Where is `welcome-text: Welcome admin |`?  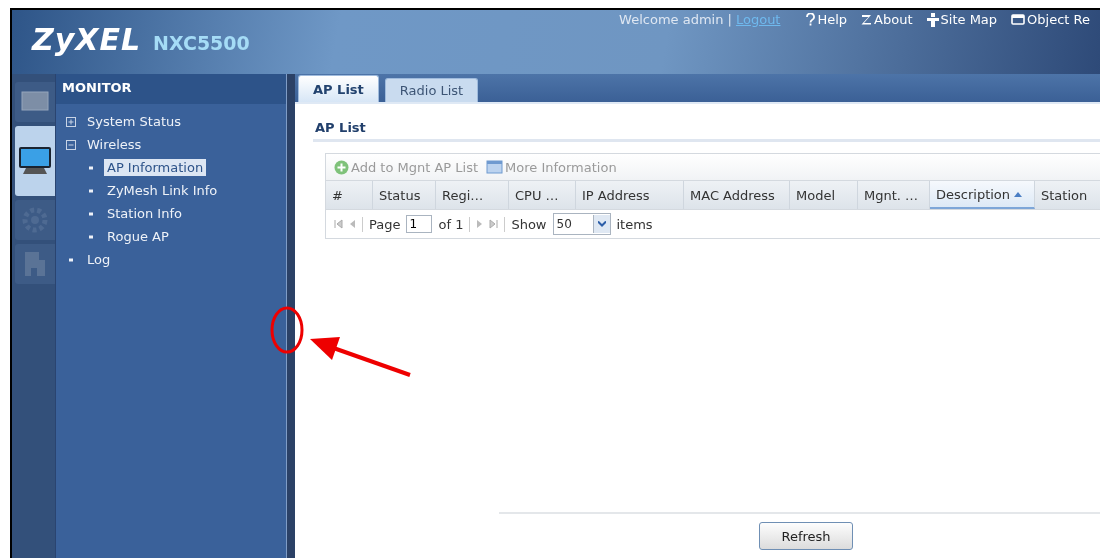 welcome-text: Welcome admin | is located at coordinates (675, 19).